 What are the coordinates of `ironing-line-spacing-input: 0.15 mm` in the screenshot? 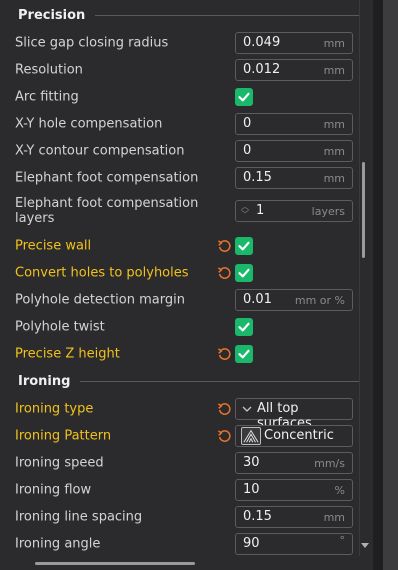 It's located at (294, 516).